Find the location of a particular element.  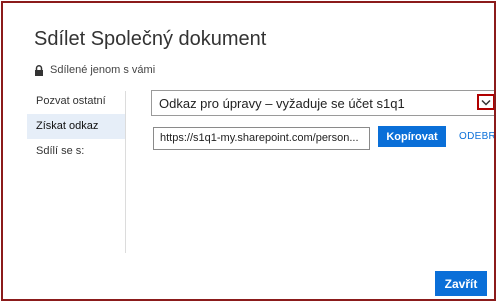

close-button: Zavřít is located at coordinates (461, 283).